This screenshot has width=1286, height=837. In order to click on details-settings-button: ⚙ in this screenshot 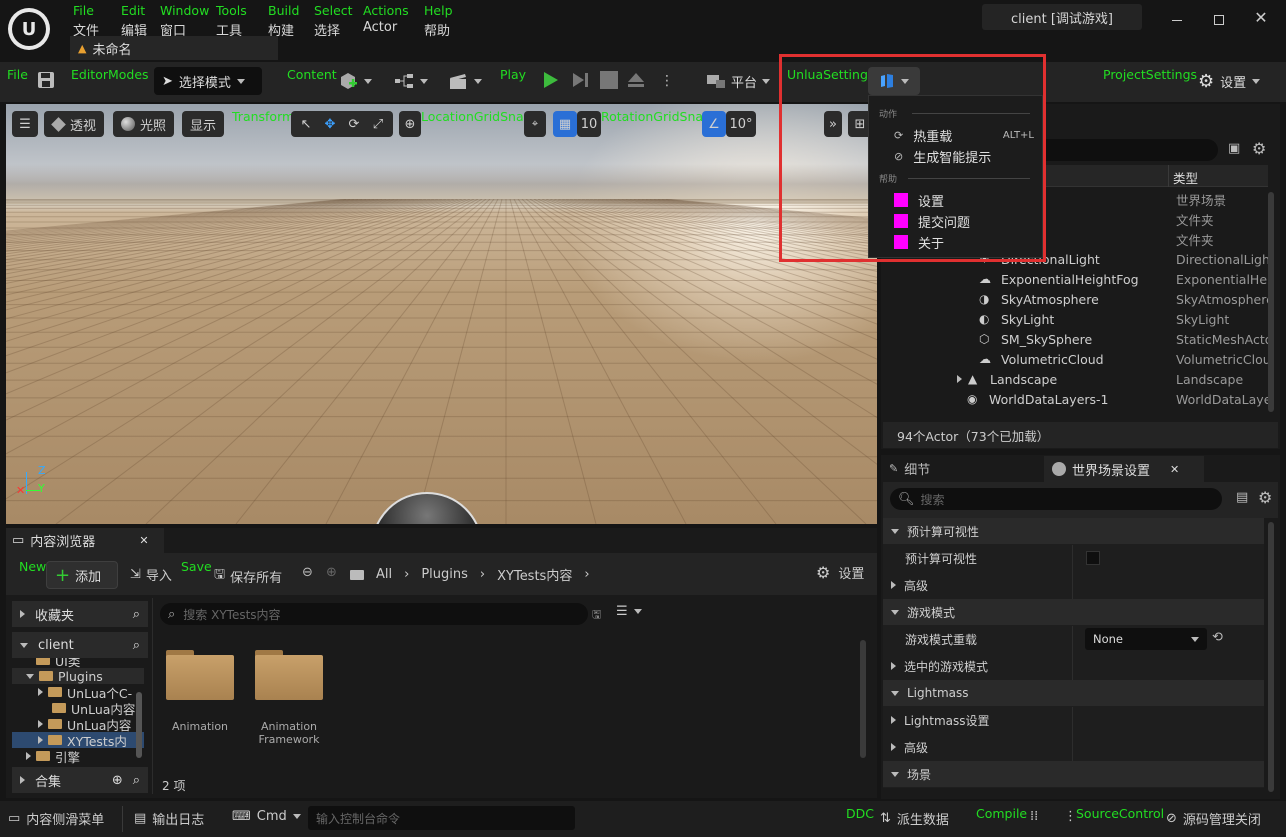, I will do `click(1265, 497)`.